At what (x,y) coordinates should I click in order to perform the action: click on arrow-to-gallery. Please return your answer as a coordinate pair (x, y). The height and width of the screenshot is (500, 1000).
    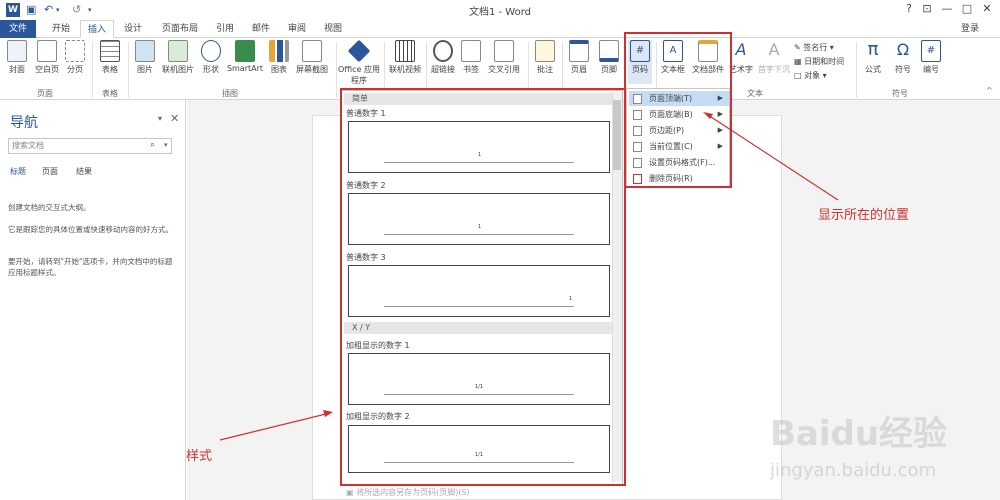
    Looking at the image, I should click on (275, 426).